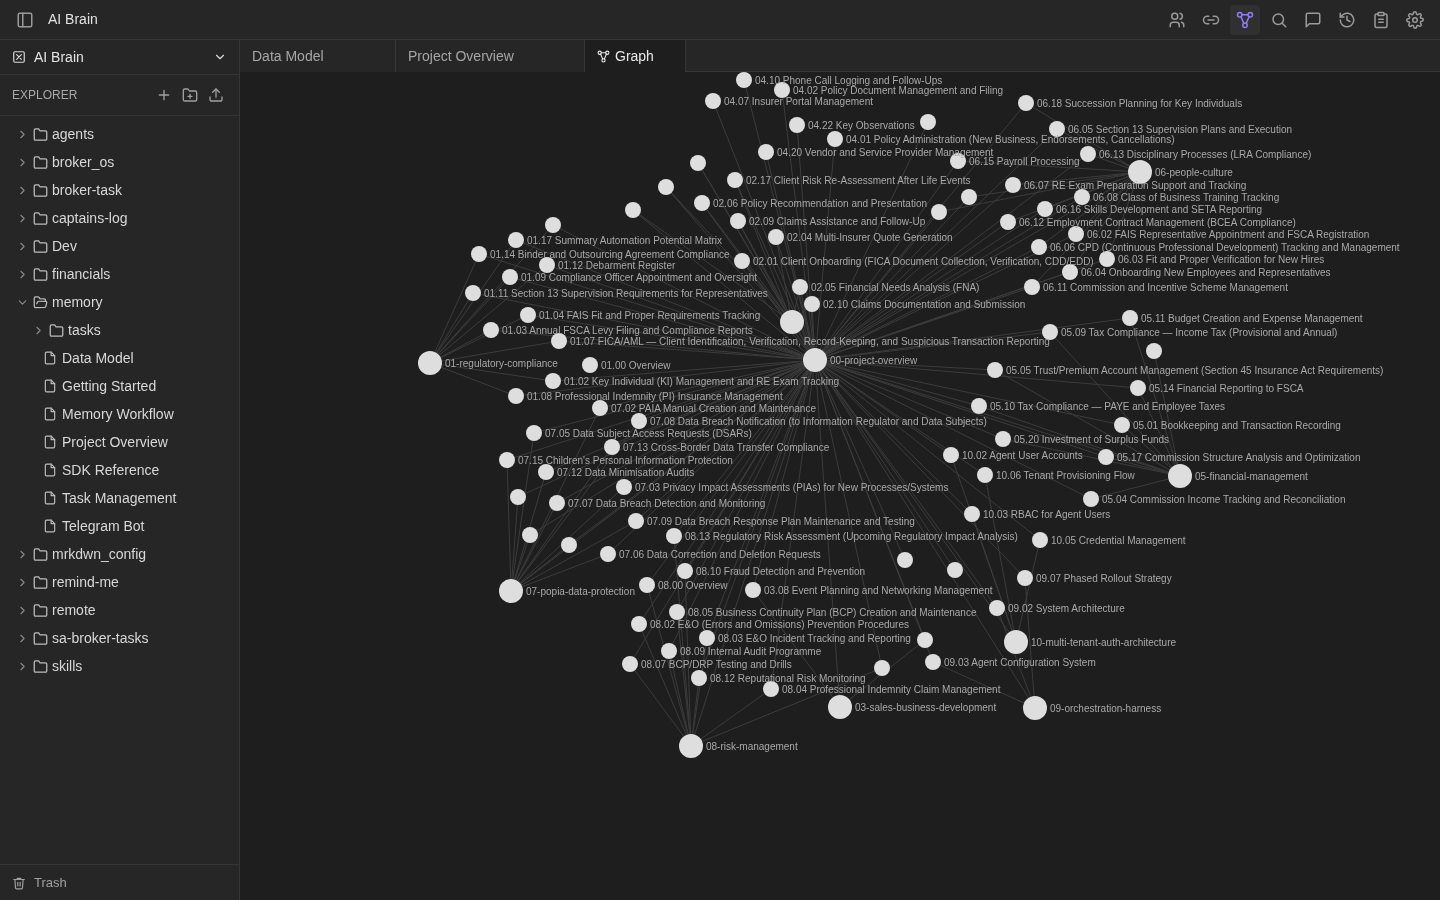 This screenshot has width=1440, height=900. I want to click on node-label: 03-sales-business-development, so click(926, 707).